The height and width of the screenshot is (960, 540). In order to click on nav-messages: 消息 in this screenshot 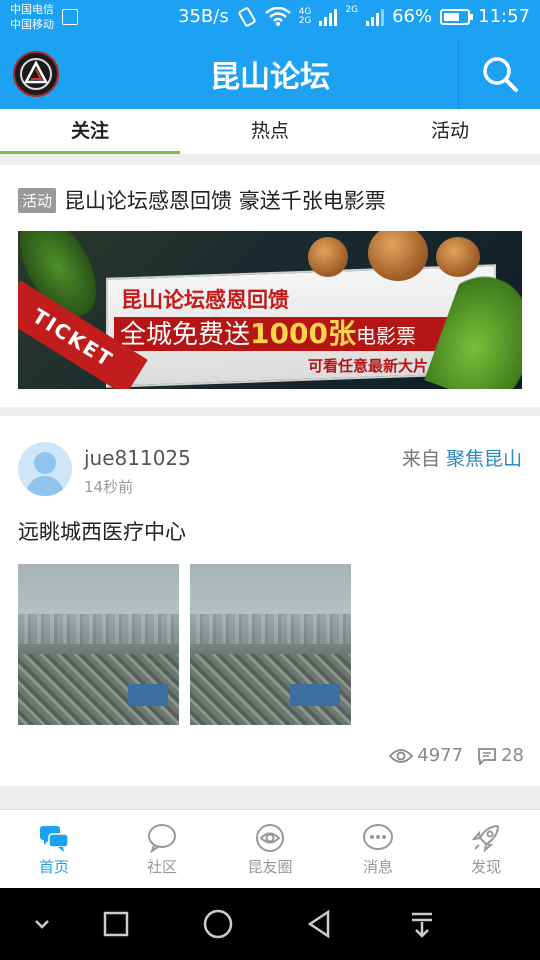, I will do `click(378, 849)`.